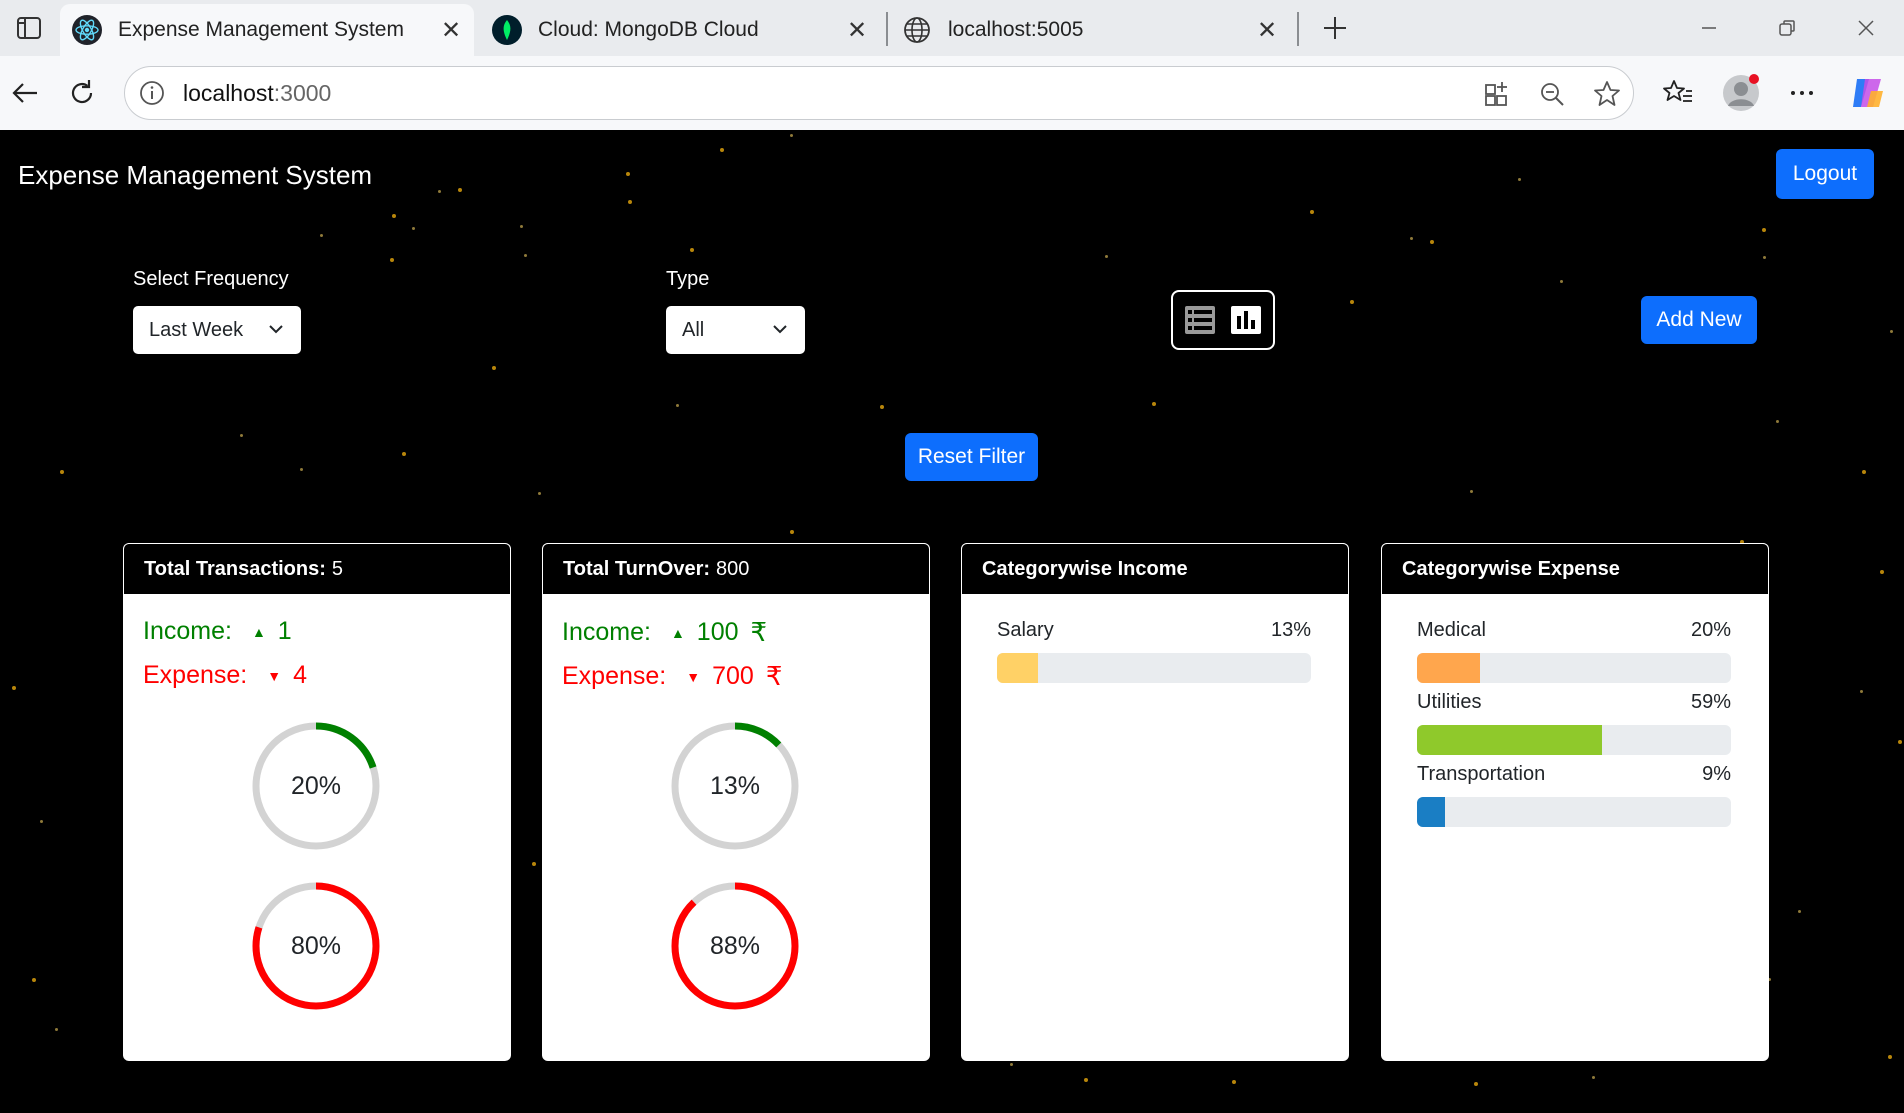 Image resolution: width=1904 pixels, height=1113 pixels. I want to click on logout-button: Logout, so click(1825, 174).